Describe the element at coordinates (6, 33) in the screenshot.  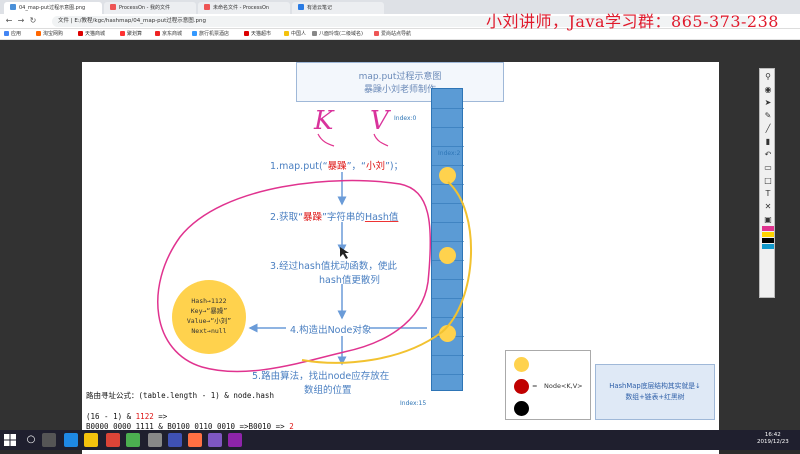
I see `apps-icon` at that location.